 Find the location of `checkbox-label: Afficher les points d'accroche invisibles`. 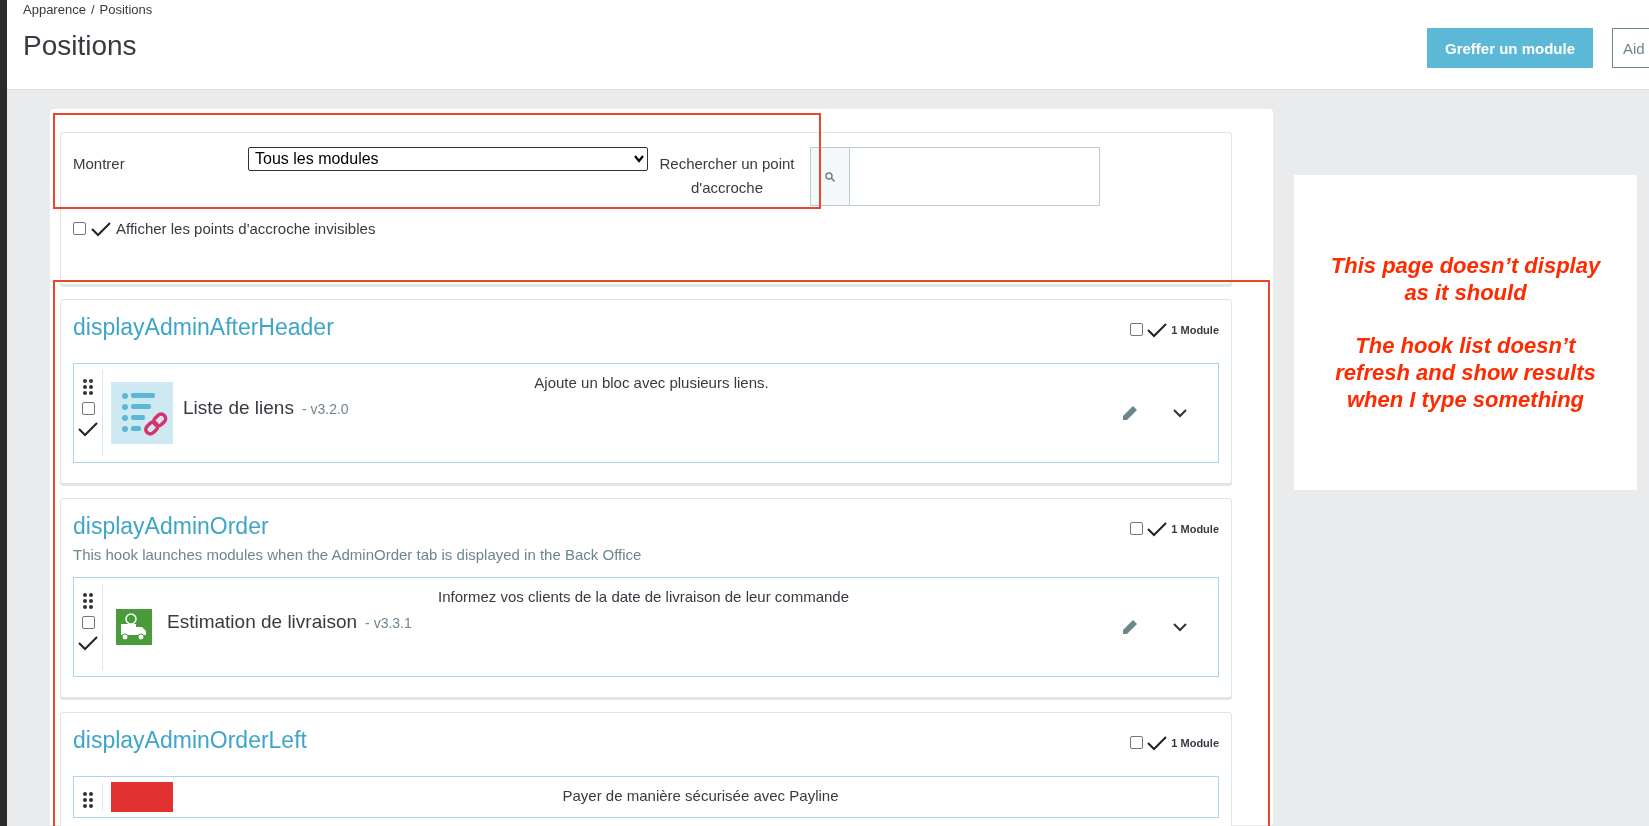

checkbox-label: Afficher les points d'accroche invisibles is located at coordinates (246, 228).